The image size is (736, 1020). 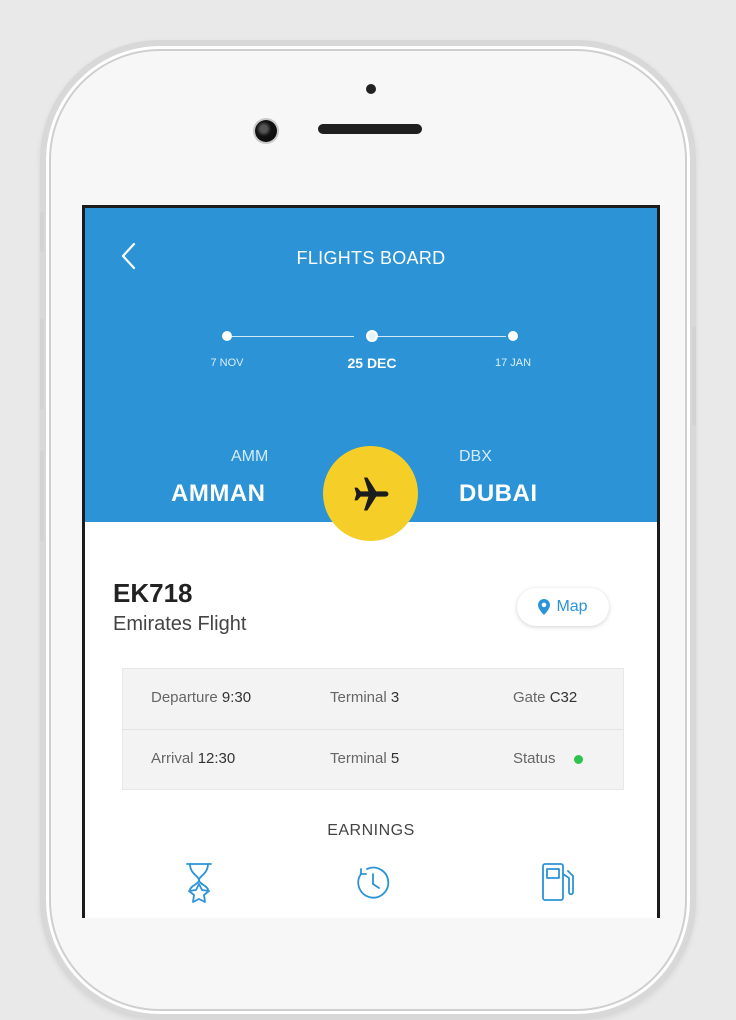 What do you see at coordinates (371, 89) in the screenshot?
I see `proximity-sensor` at bounding box center [371, 89].